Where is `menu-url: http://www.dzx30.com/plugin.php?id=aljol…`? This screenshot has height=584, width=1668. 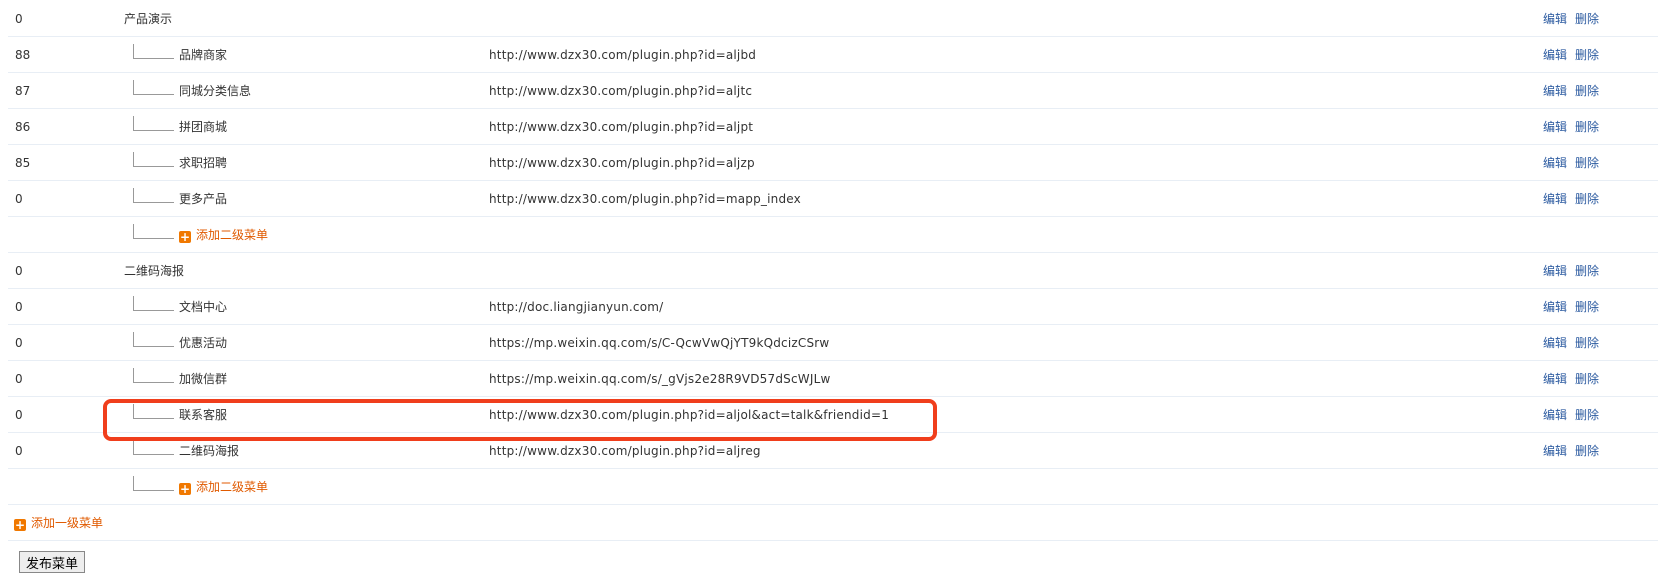 menu-url: http://www.dzx30.com/plugin.php?id=aljol… is located at coordinates (689, 415).